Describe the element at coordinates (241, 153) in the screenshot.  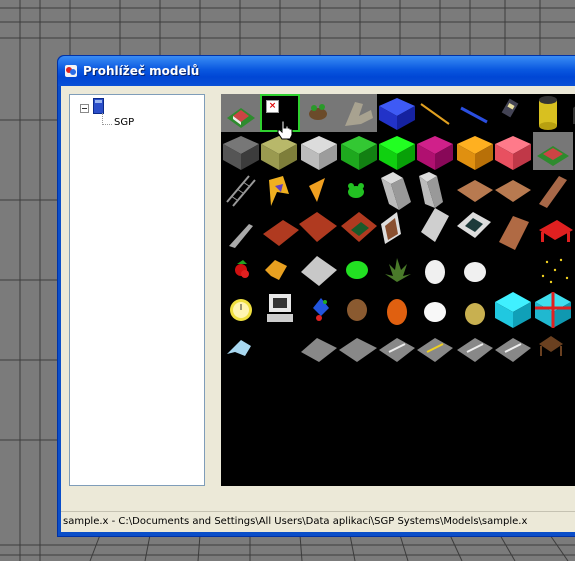
I see `thumb-dark-grey-cube` at that location.